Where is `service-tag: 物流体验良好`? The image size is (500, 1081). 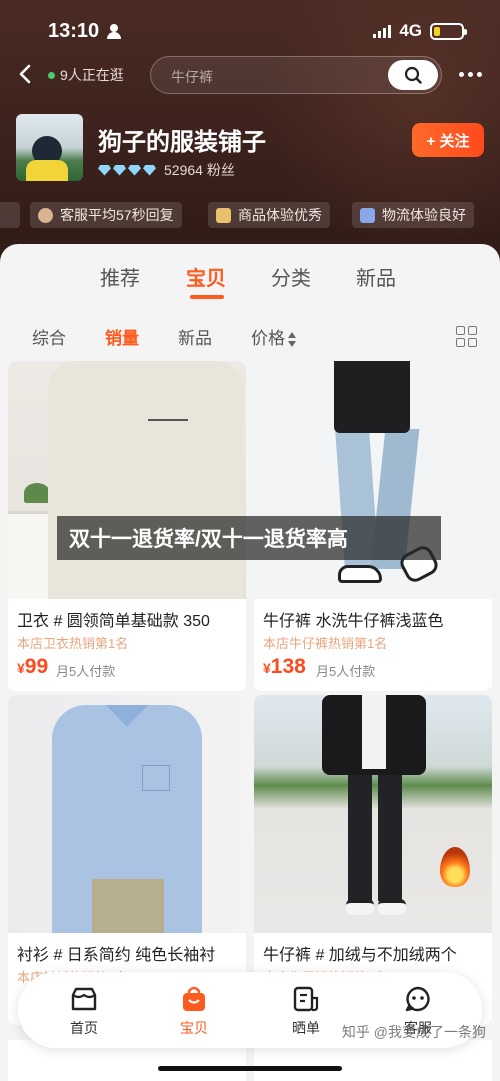 service-tag: 物流体验良好 is located at coordinates (413, 215).